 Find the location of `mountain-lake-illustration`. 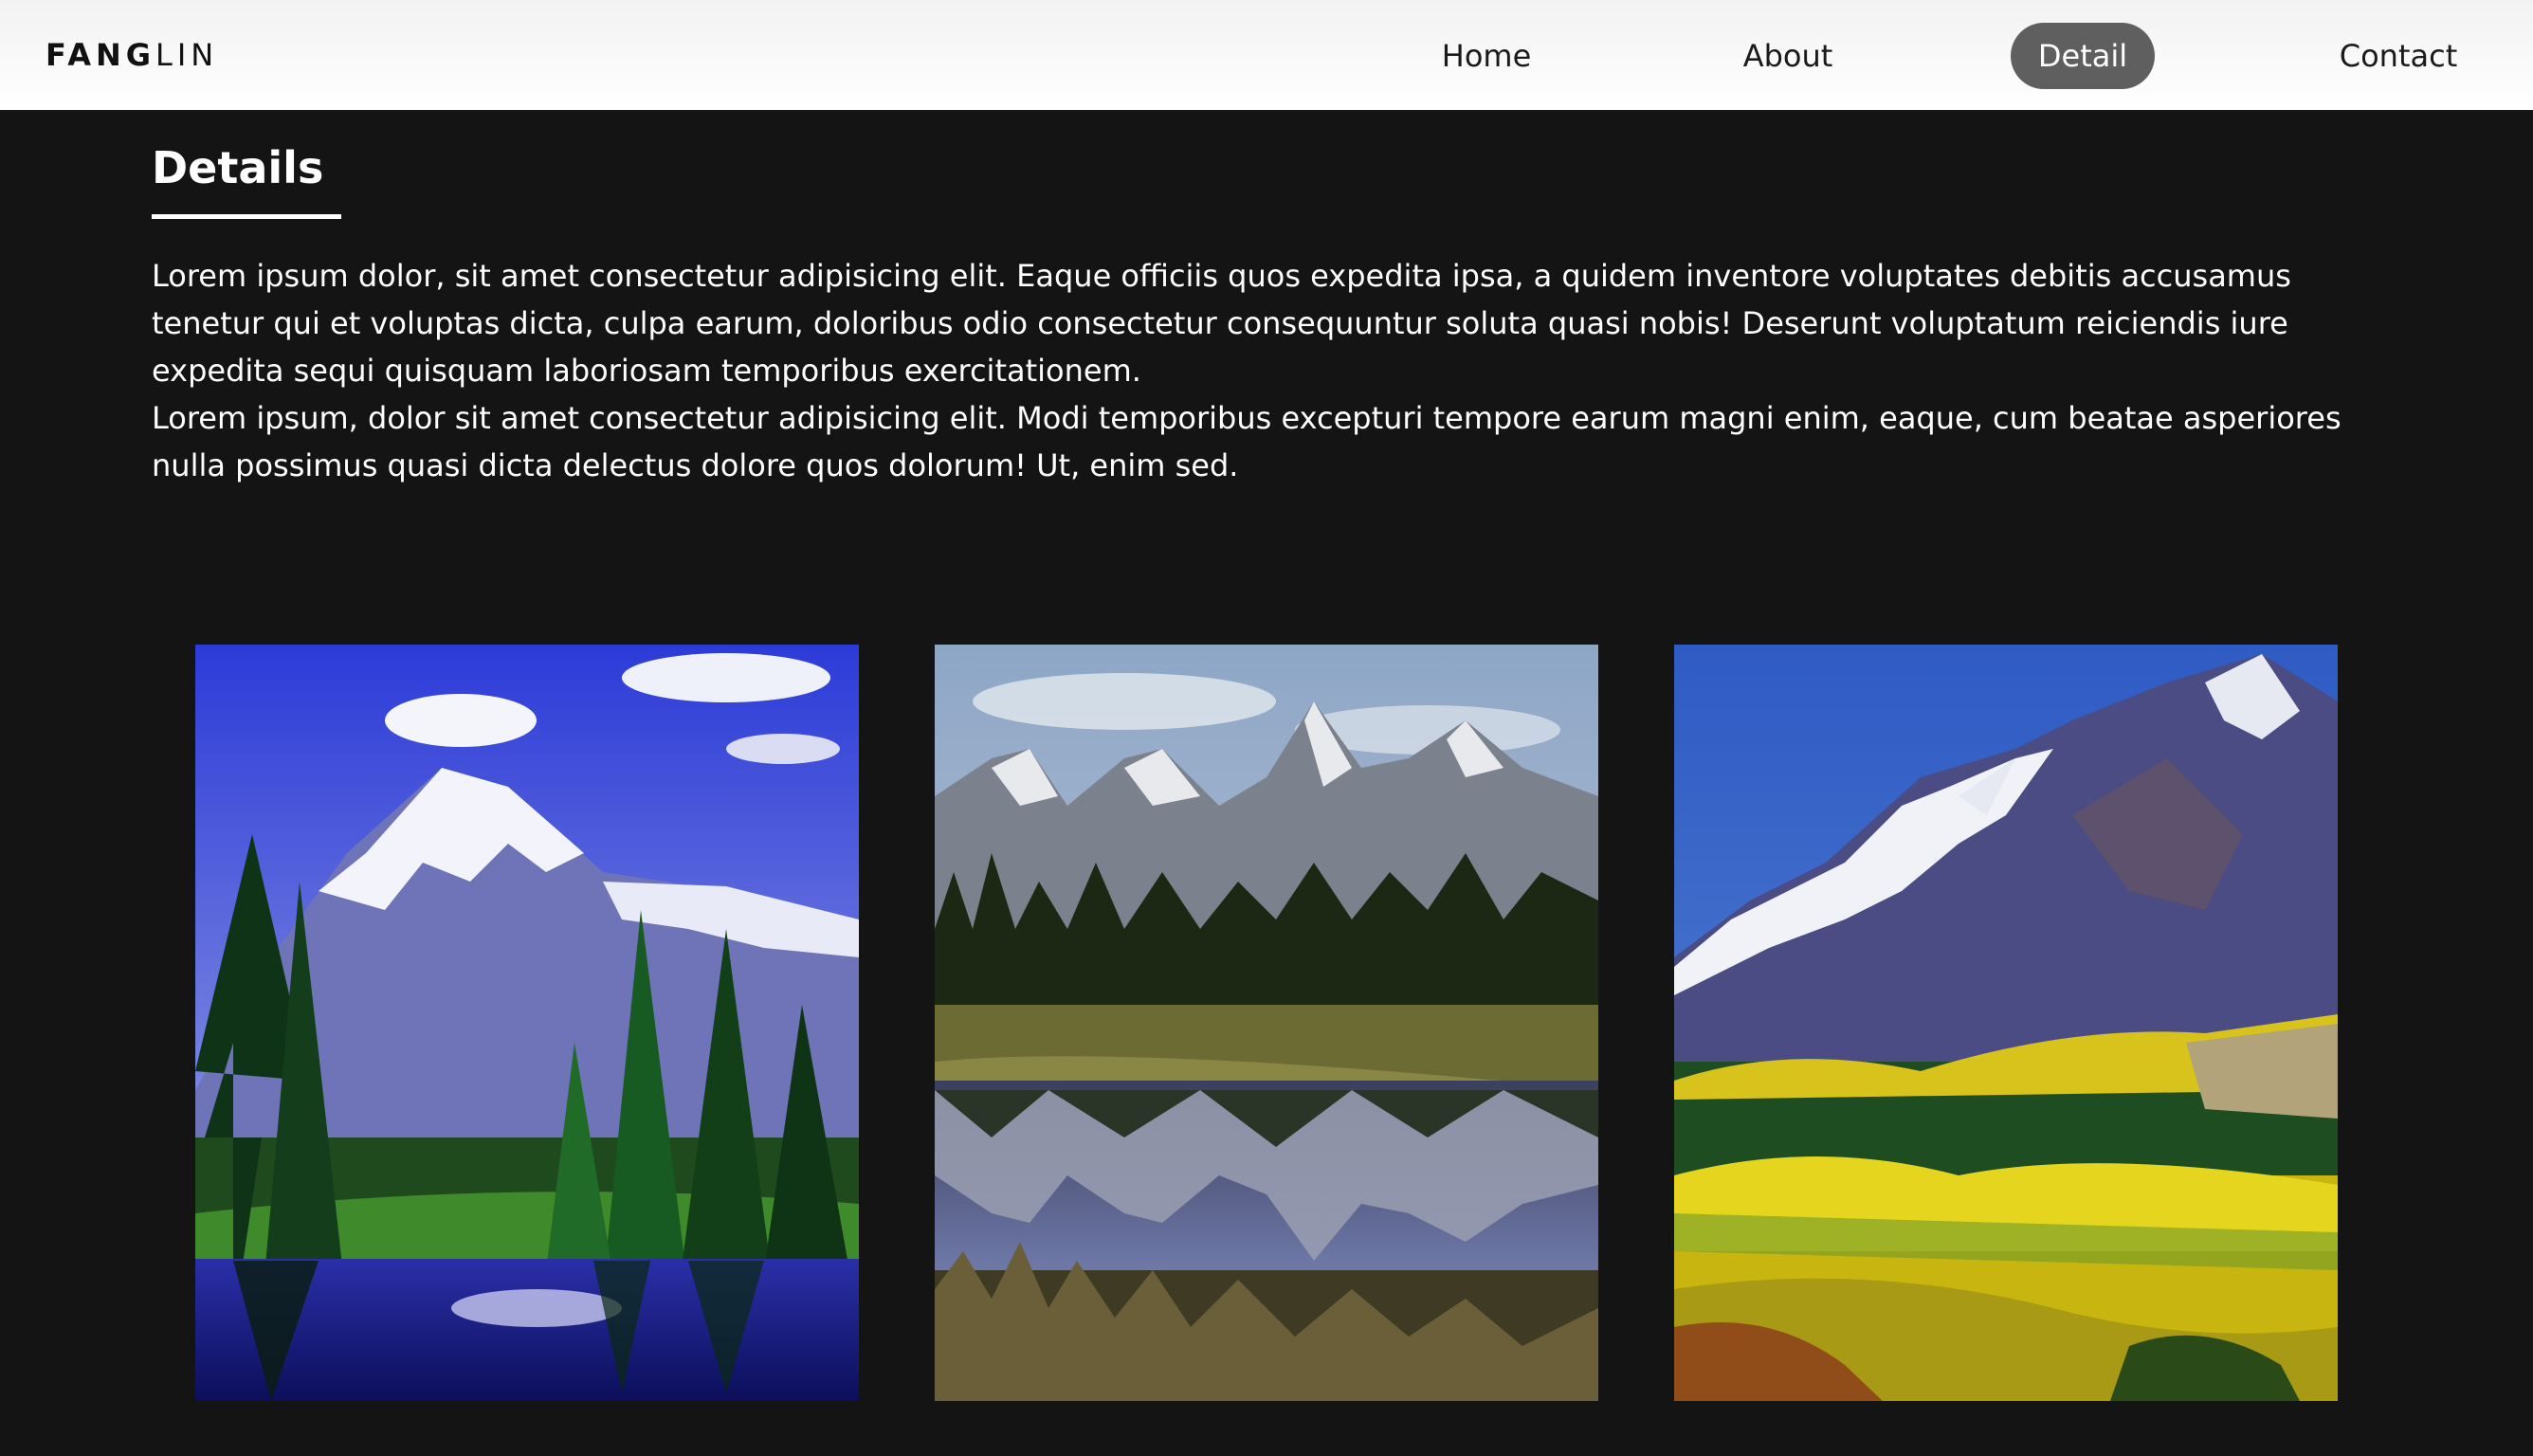

mountain-lake-illustration is located at coordinates (527, 1023).